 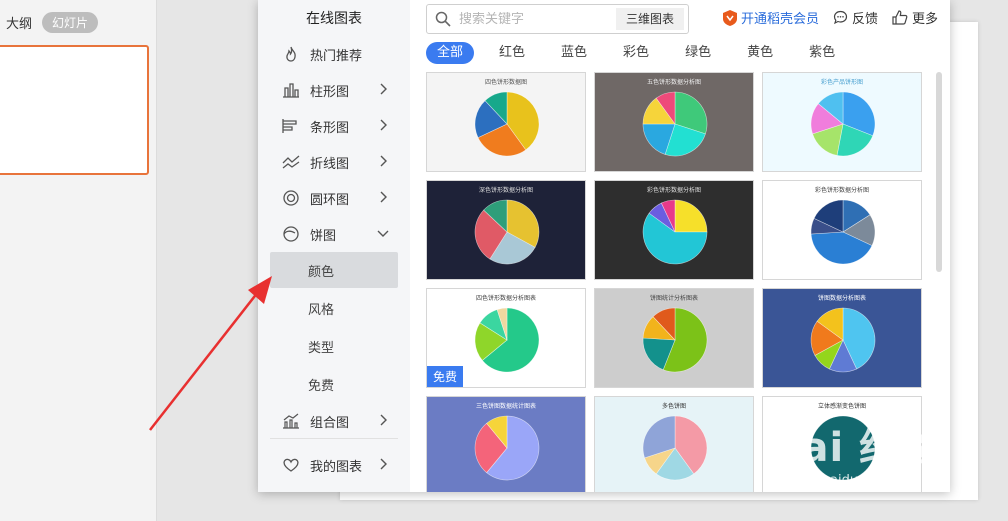 I want to click on sidebar-item-hot: 热门推荐, so click(x=334, y=54).